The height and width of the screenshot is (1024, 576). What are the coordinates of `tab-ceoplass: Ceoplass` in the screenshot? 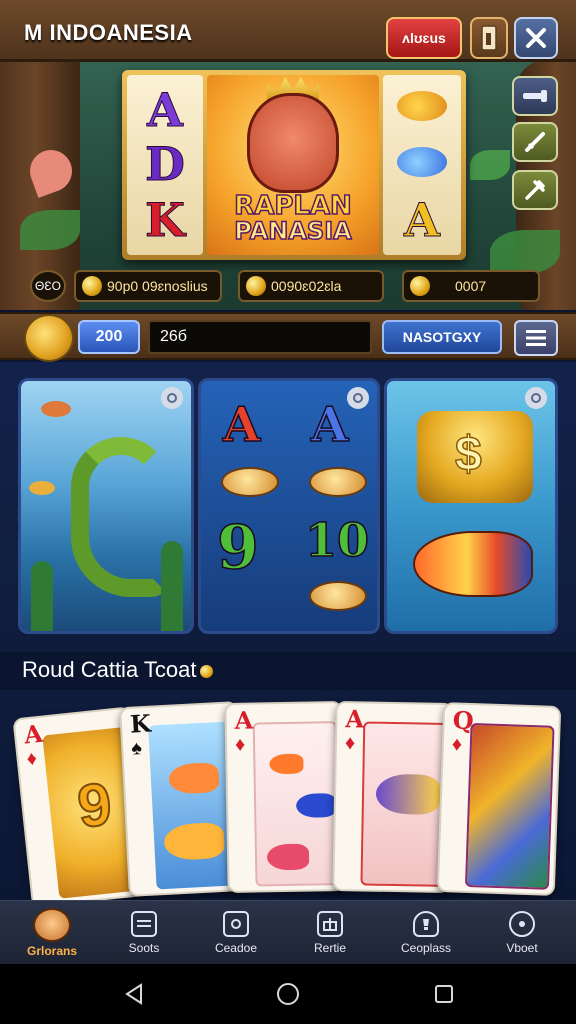 It's located at (426, 933).